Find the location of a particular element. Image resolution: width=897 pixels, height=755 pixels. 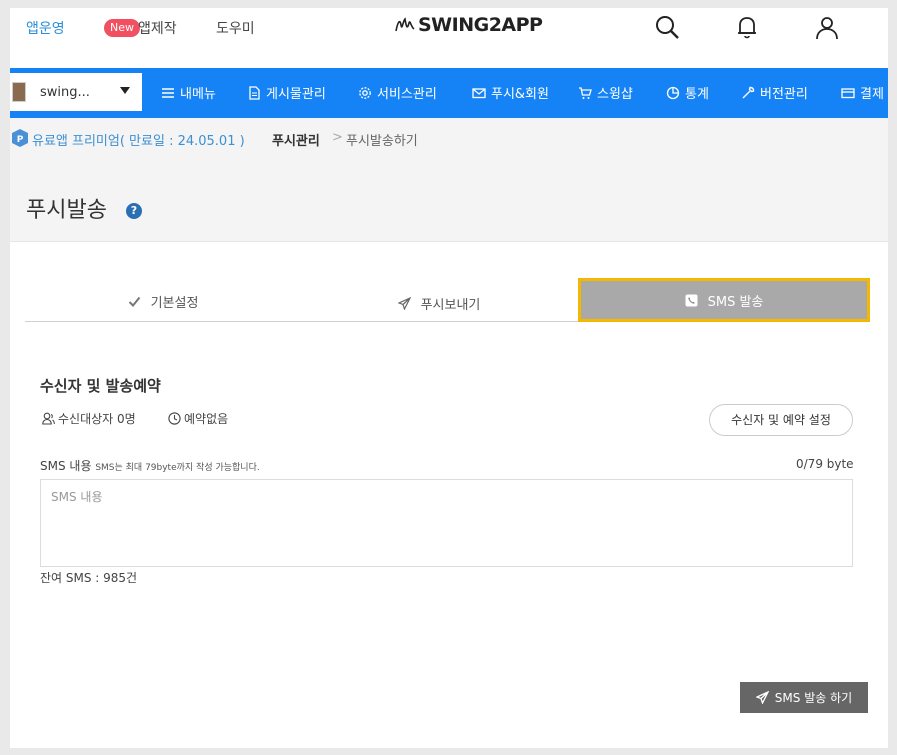

send-sms-button: SMS 발송 하기 is located at coordinates (804, 697).